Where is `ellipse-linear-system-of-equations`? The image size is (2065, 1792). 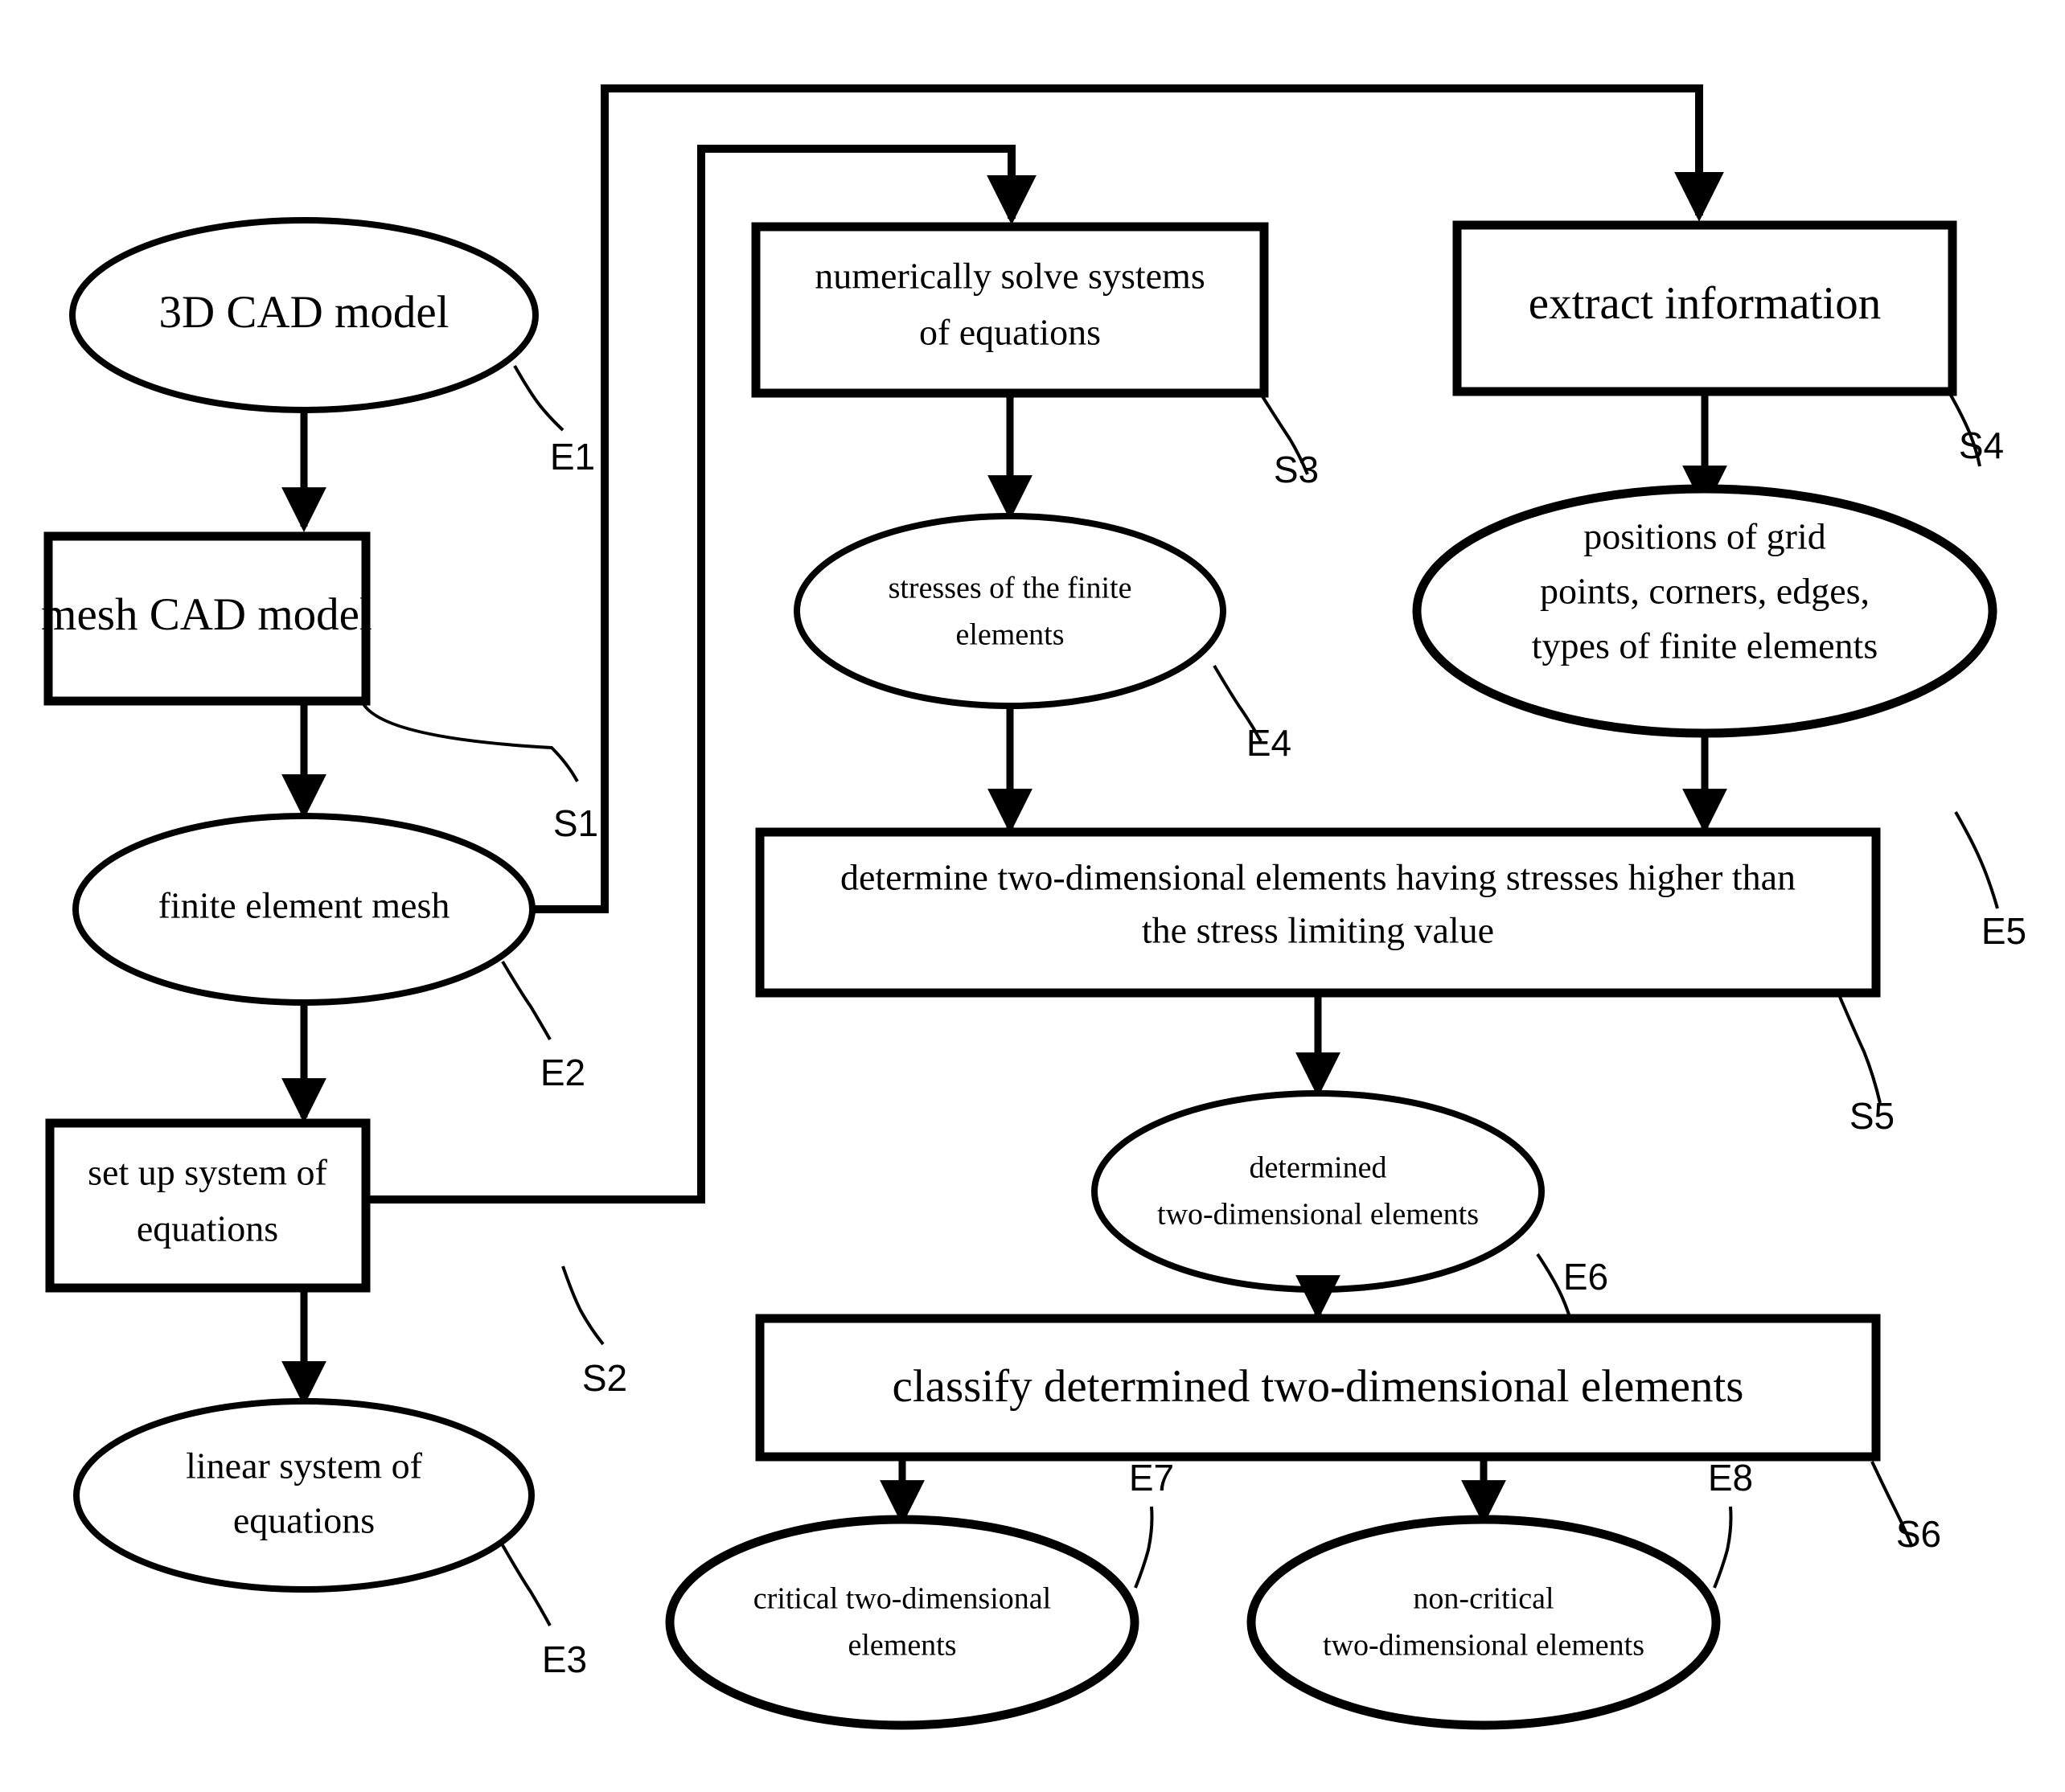
ellipse-linear-system-of-equations is located at coordinates (304, 1495).